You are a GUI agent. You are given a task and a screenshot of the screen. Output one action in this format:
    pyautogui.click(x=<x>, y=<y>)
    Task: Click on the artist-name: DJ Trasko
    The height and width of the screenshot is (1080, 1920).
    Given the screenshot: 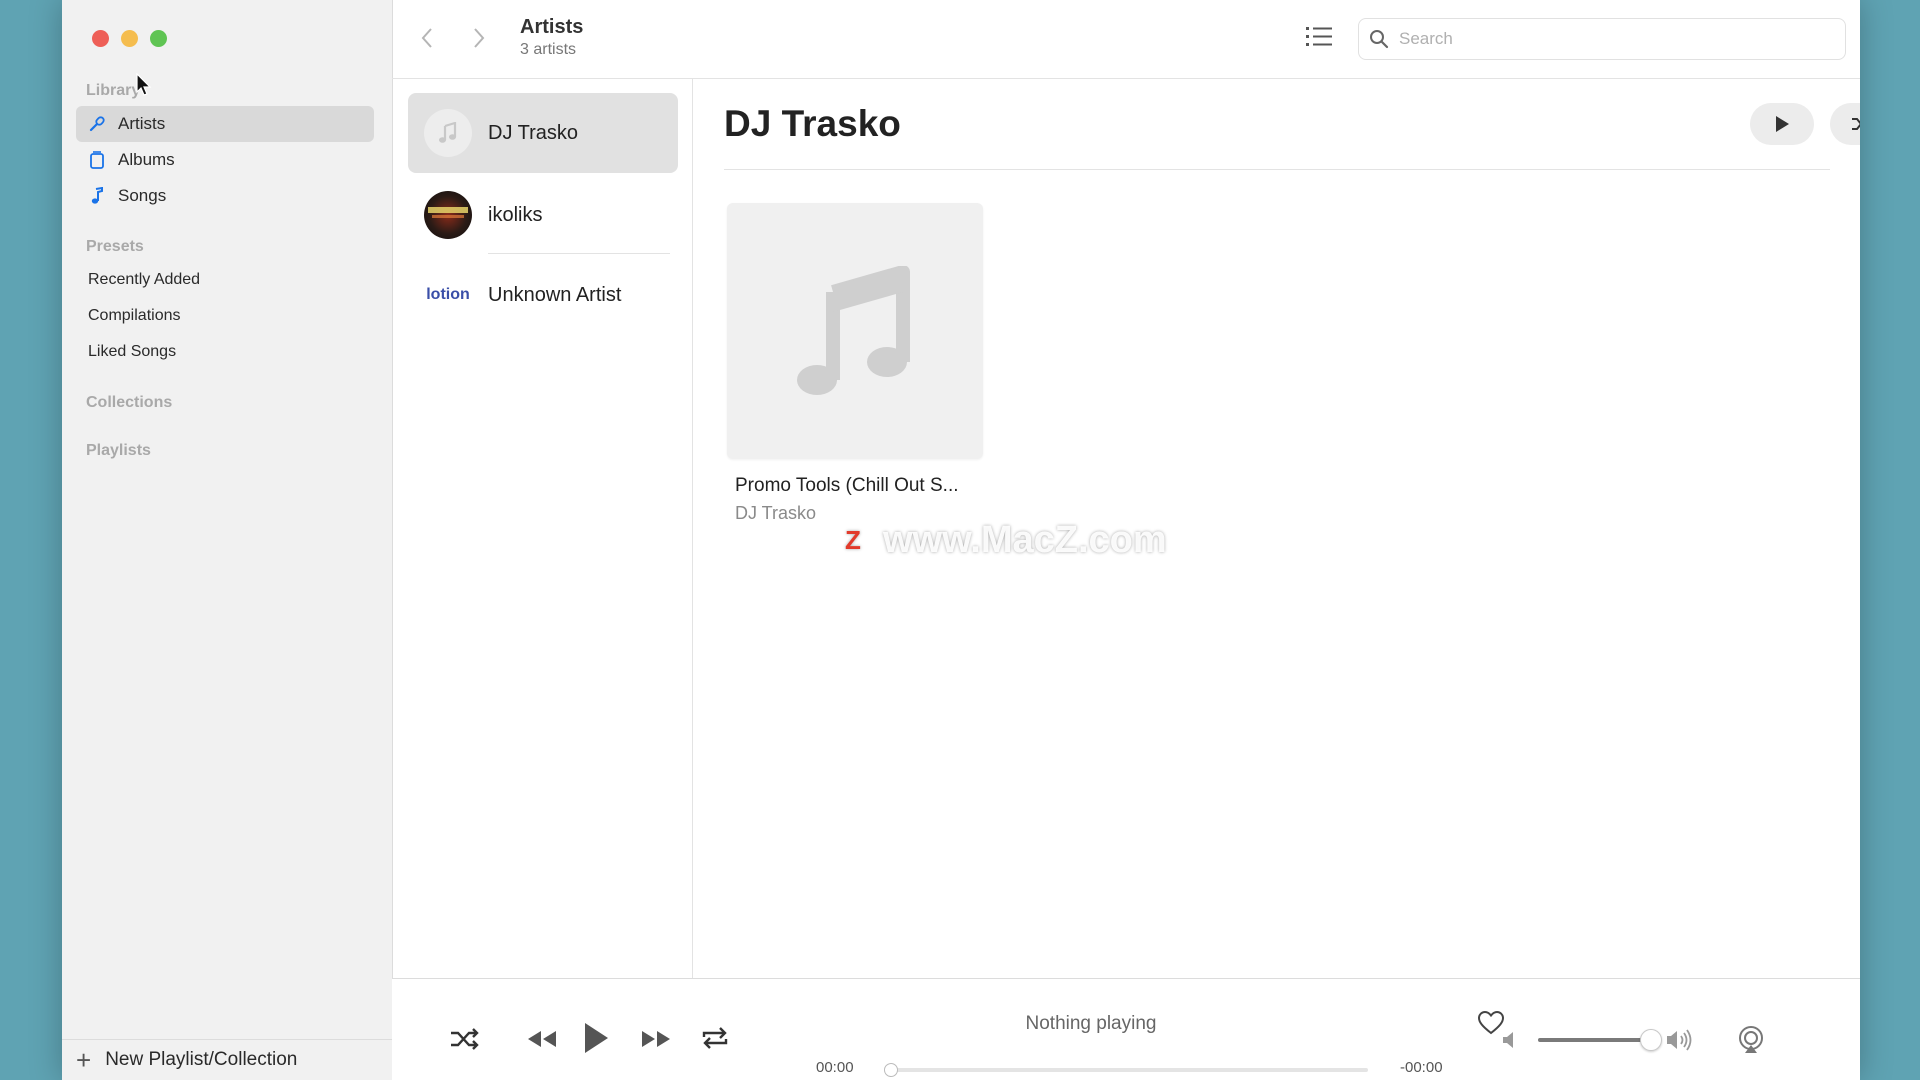 What is the action you would take?
    pyautogui.click(x=533, y=132)
    